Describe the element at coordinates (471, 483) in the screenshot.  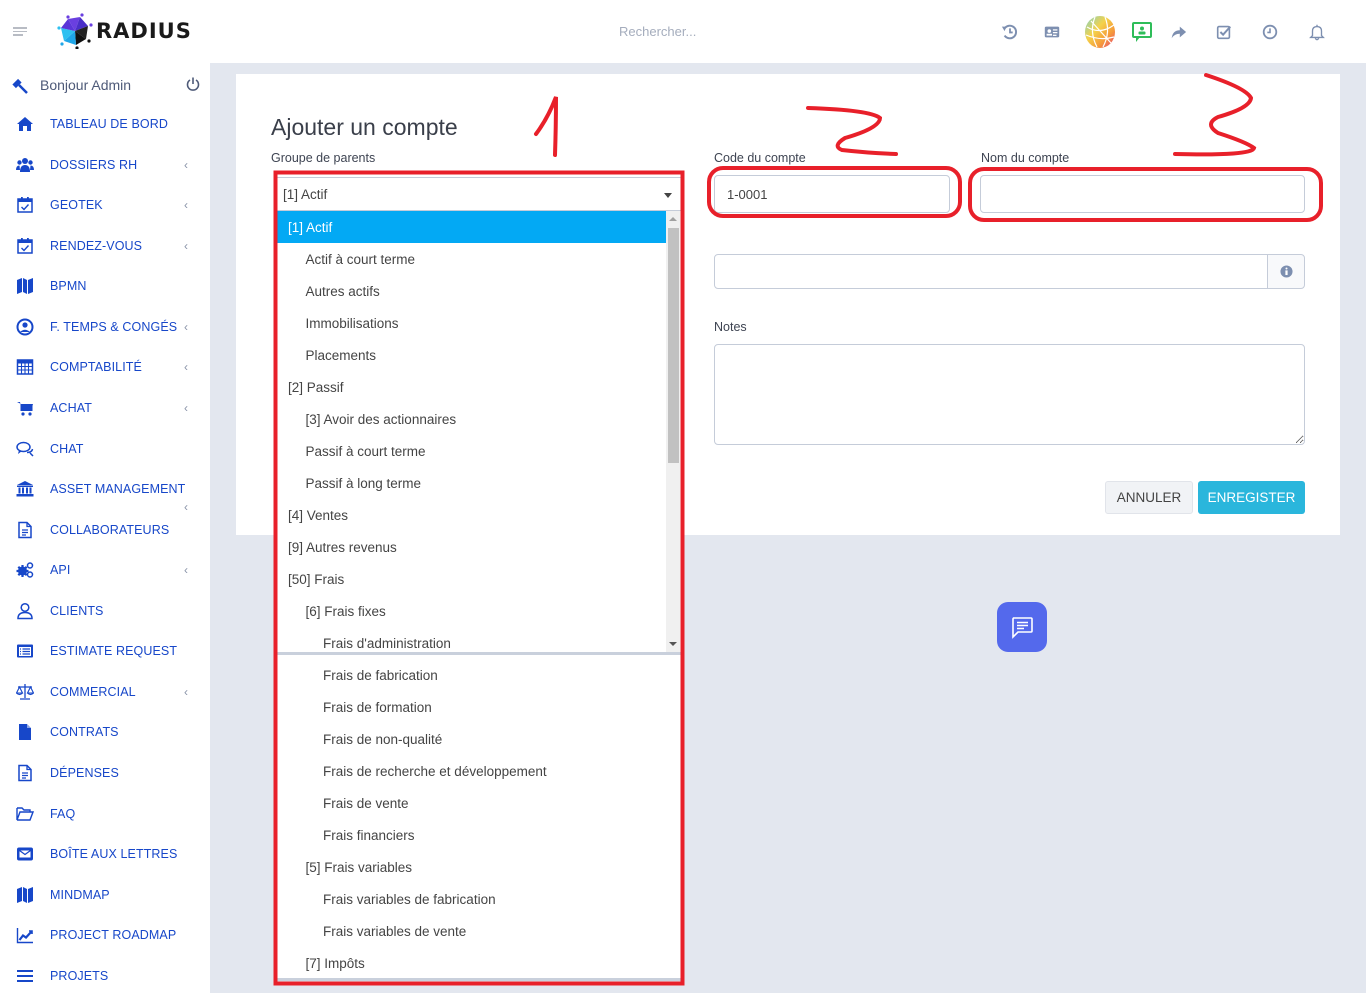
I see `dropdown-option: Passif à long terme` at that location.